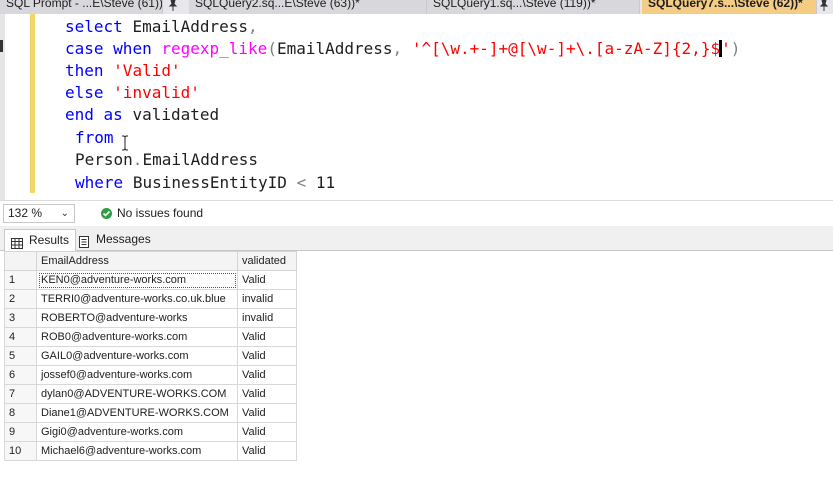 The height and width of the screenshot is (477, 833). I want to click on zoom-dropdown: 132 % ⌄, so click(39, 213).